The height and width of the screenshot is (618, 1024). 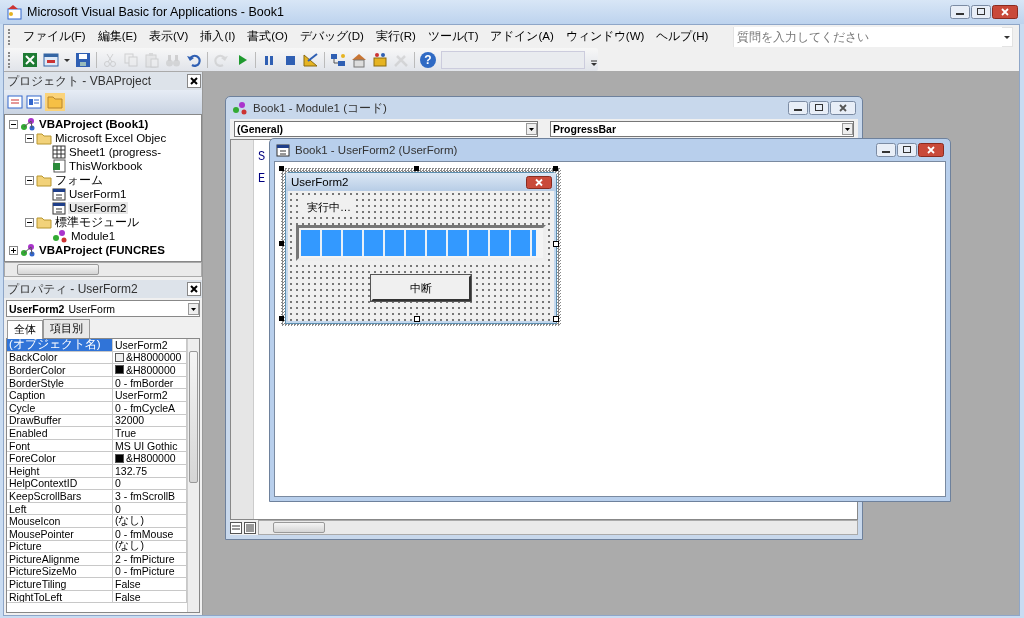 I want to click on property-name: MouseIcon, so click(x=60, y=521).